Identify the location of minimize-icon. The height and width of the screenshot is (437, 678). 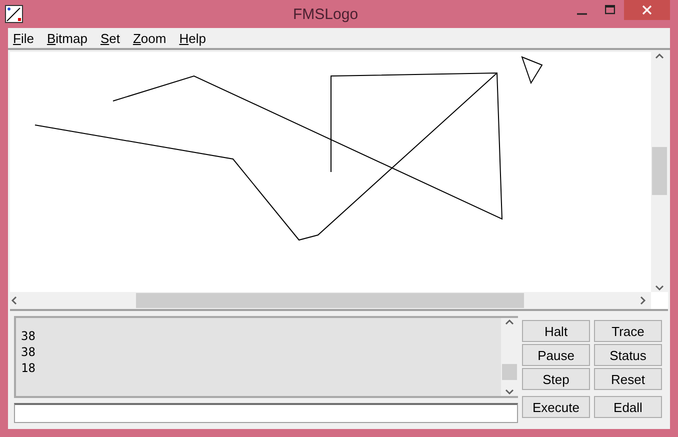
(582, 14).